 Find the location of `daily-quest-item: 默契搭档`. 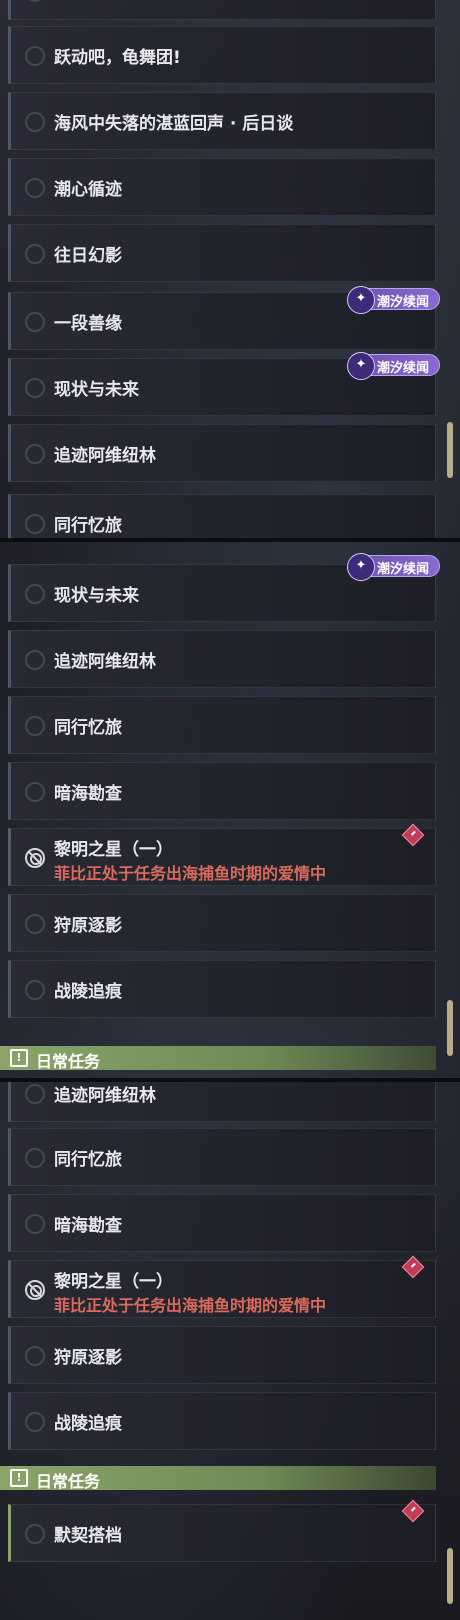

daily-quest-item: 默契搭档 is located at coordinates (222, 1530).